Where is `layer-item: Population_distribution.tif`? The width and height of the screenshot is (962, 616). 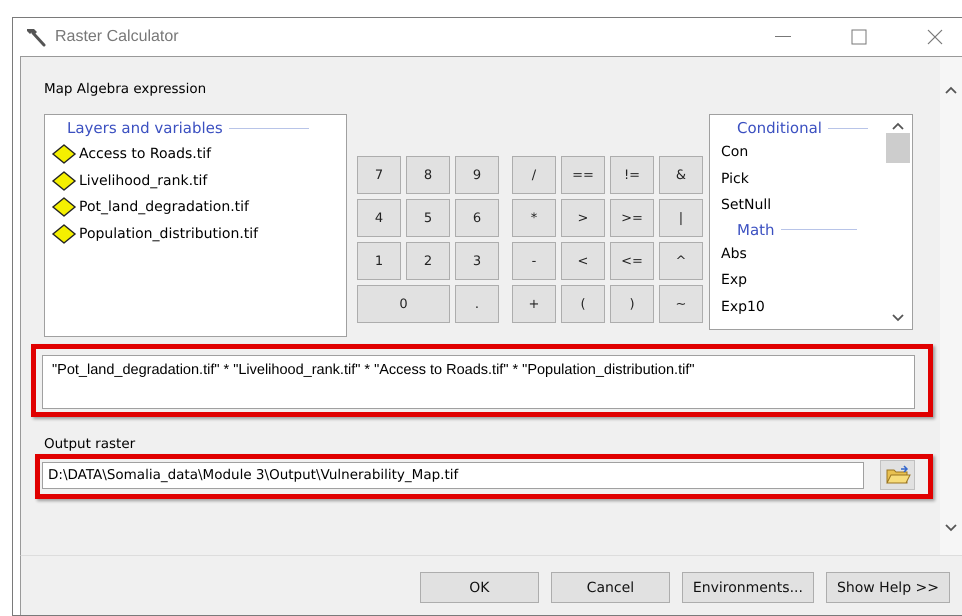
layer-item: Population_distribution.tif is located at coordinates (198, 233).